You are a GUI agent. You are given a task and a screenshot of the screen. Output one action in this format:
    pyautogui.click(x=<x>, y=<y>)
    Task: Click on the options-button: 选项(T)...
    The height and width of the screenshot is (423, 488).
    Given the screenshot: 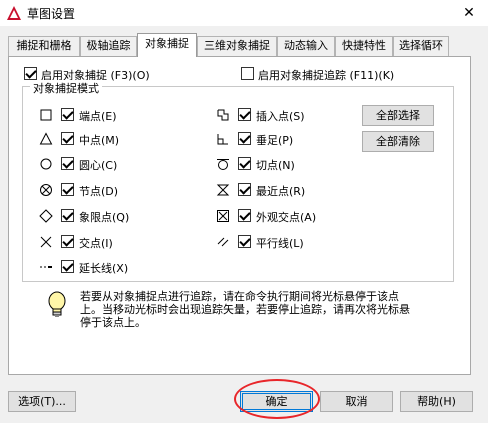 What is the action you would take?
    pyautogui.click(x=42, y=401)
    